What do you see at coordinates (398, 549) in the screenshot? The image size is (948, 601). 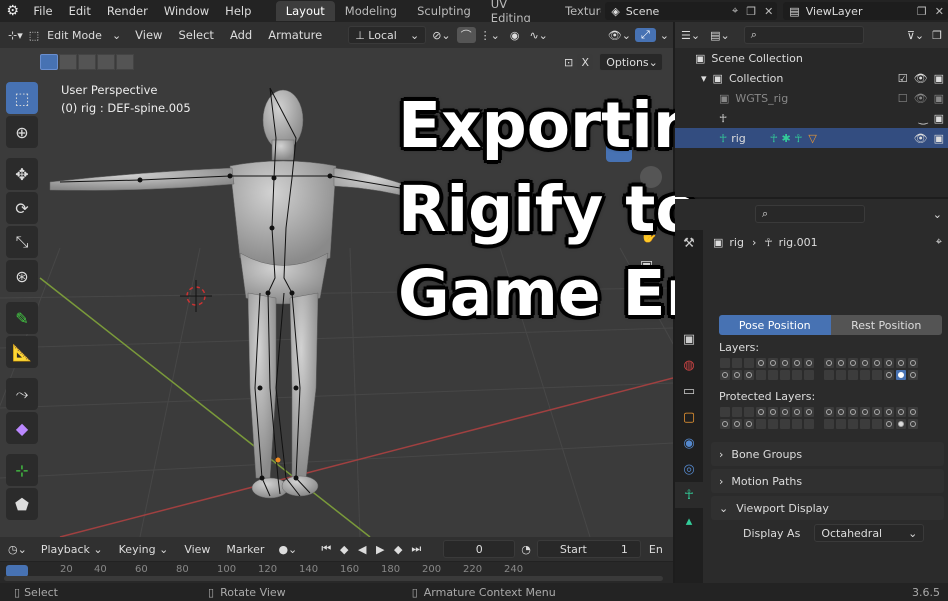 I see `next-keyframe-icon: ◆` at bounding box center [398, 549].